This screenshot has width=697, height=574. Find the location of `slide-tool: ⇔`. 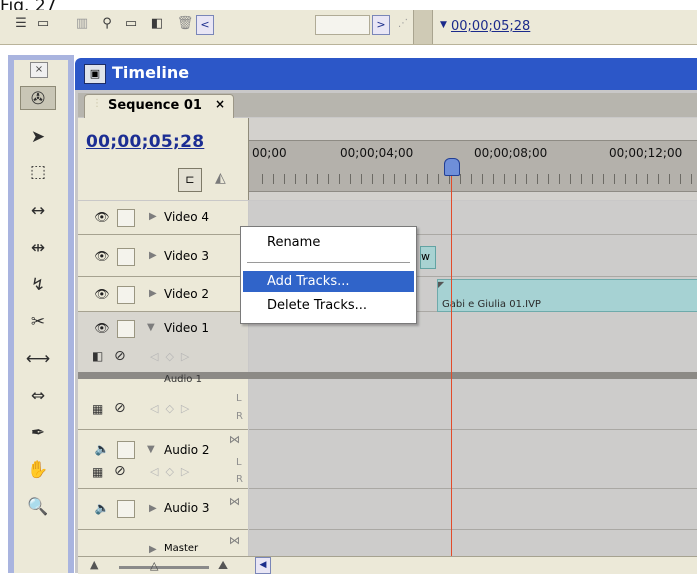

slide-tool: ⇔ is located at coordinates (38, 396).